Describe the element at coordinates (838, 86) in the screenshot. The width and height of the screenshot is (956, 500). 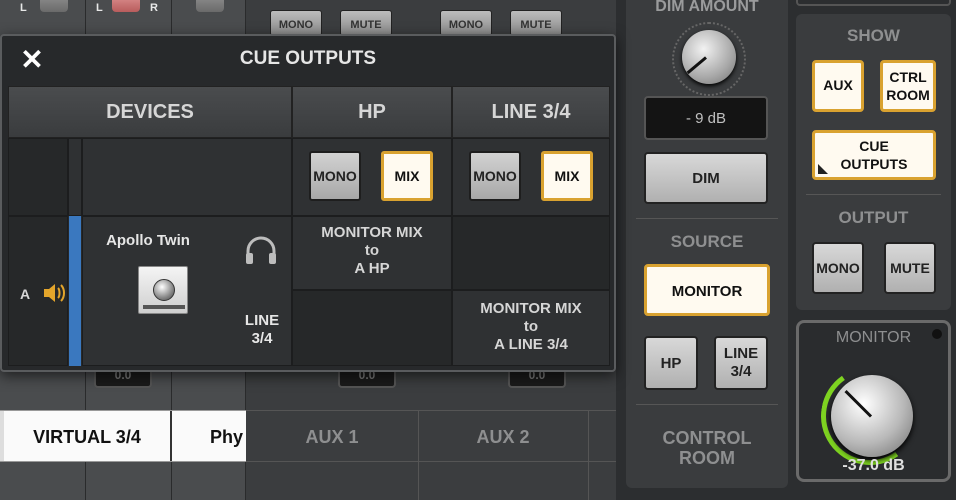
I see `show-aux-button: AUX` at that location.